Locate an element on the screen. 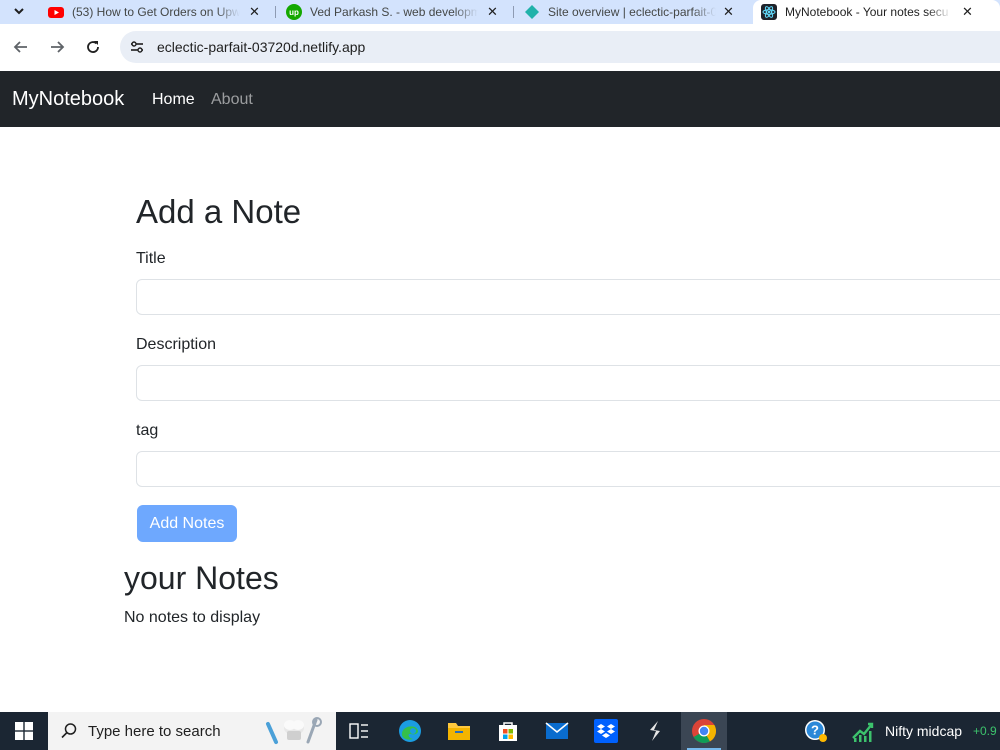 Image resolution: width=1000 pixels, height=750 pixels. edge-icon is located at coordinates (410, 731).